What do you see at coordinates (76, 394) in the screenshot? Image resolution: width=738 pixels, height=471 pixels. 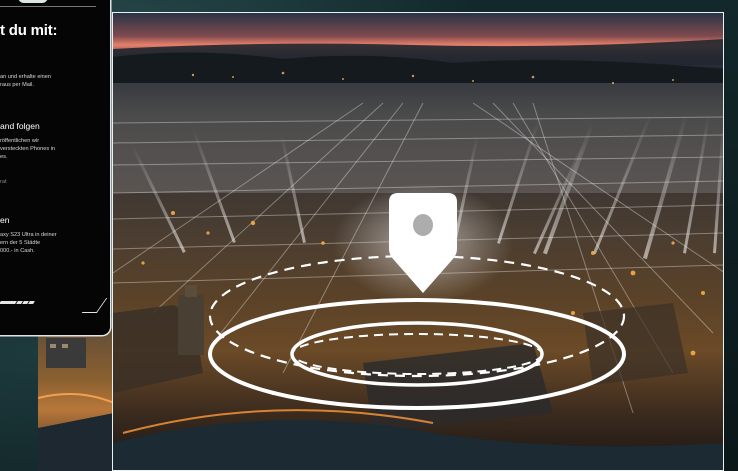 I see `city-image-left-strip` at bounding box center [76, 394].